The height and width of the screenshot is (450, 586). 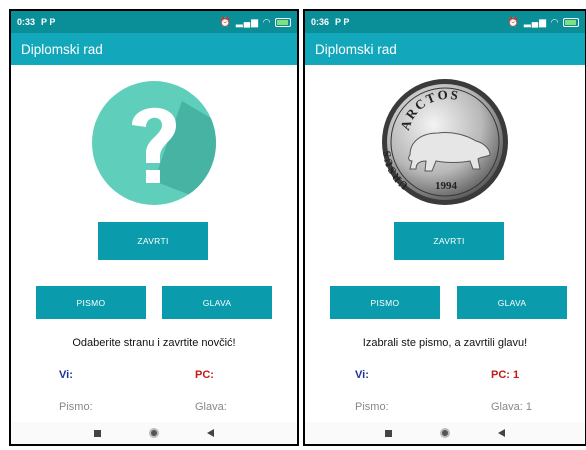 What do you see at coordinates (204, 375) in the screenshot?
I see `pc-label: PC:` at bounding box center [204, 375].